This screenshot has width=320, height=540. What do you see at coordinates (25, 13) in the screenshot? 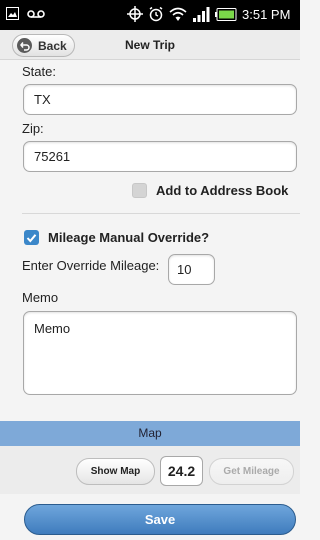
I see `status-bar-left-icons` at bounding box center [25, 13].